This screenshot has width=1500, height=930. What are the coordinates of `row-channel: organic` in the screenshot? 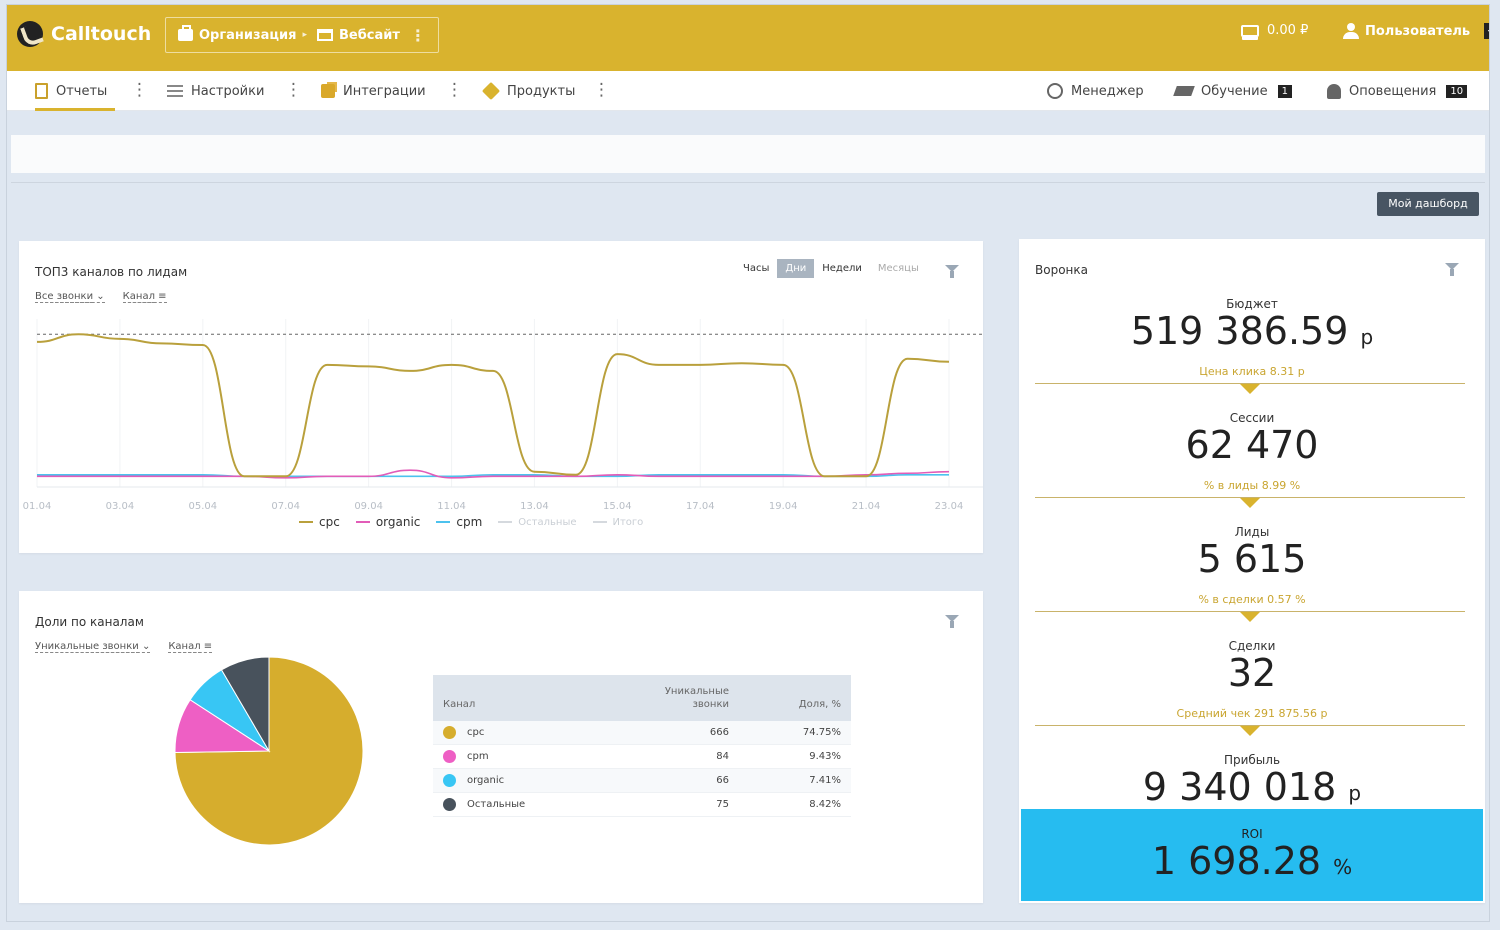 It's located at (486, 780).